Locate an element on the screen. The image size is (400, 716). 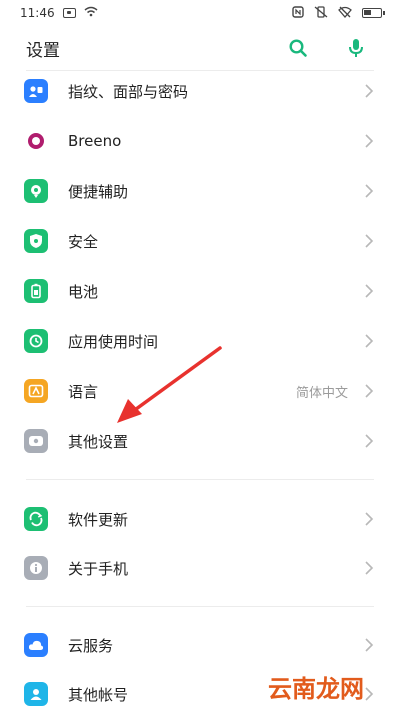
settings-item-label: 关于手机 is located at coordinates (98, 568).